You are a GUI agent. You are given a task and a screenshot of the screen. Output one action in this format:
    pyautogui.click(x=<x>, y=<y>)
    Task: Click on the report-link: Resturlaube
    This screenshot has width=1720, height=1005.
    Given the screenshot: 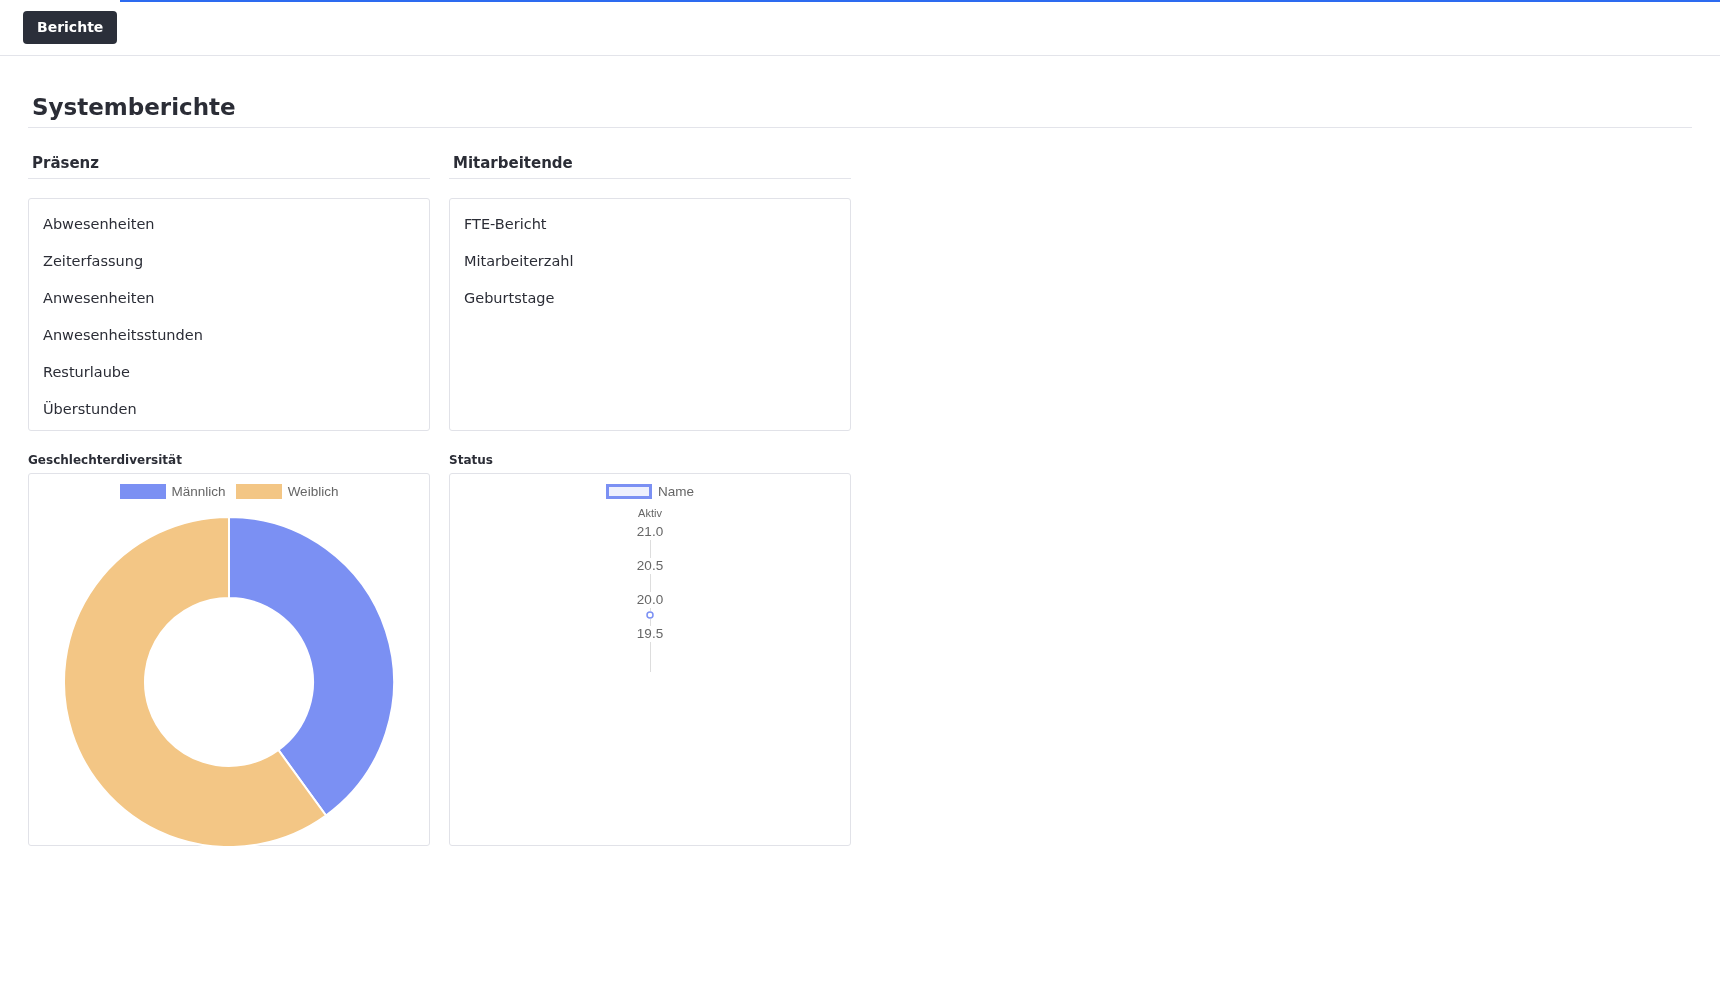 What is the action you would take?
    pyautogui.click(x=86, y=372)
    